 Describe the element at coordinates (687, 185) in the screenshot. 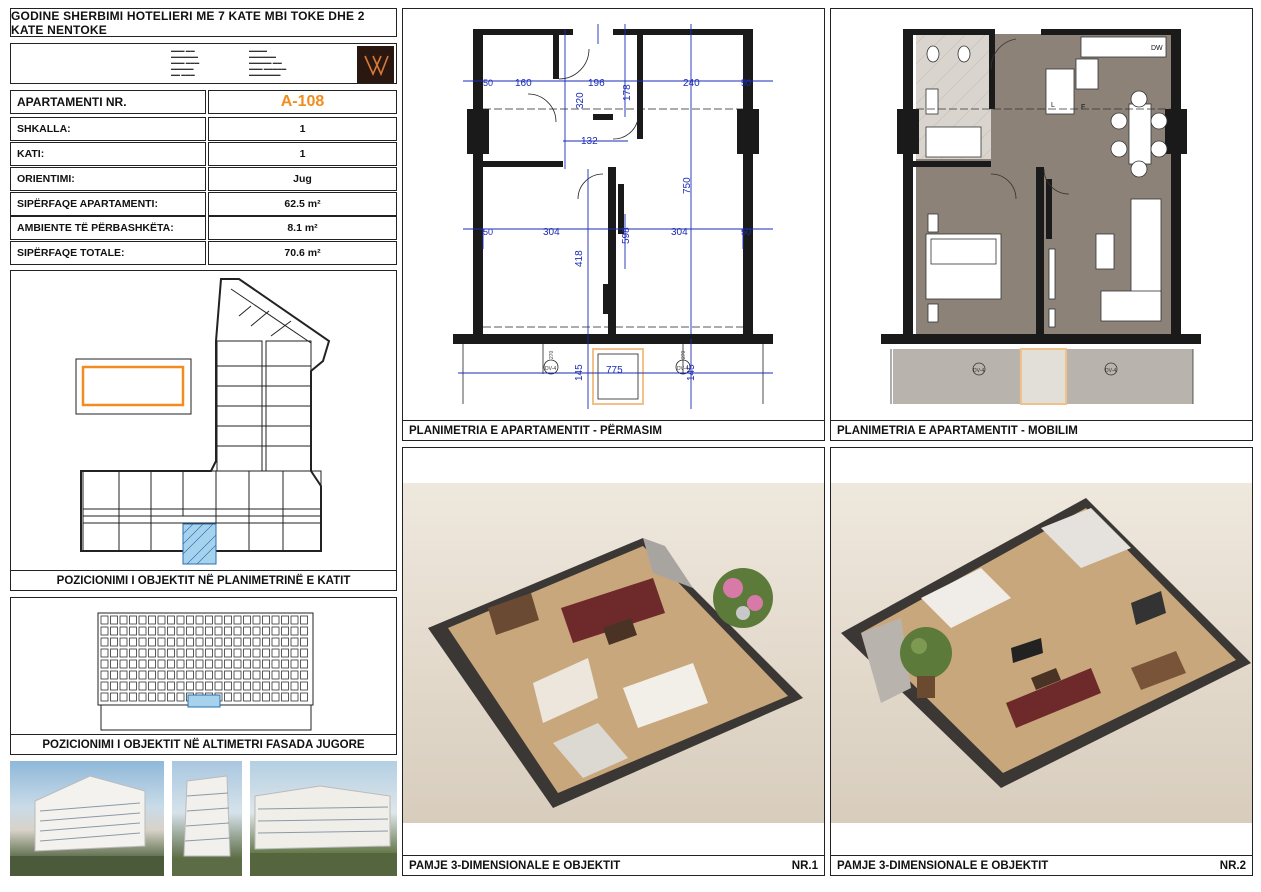

I see `dim-750: 750` at that location.